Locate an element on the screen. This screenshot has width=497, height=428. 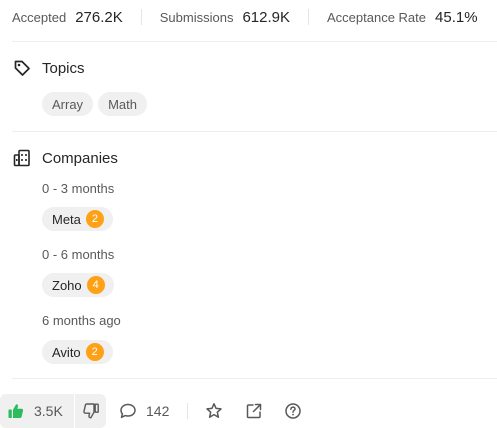
topic-tag-math: Math is located at coordinates (122, 104).